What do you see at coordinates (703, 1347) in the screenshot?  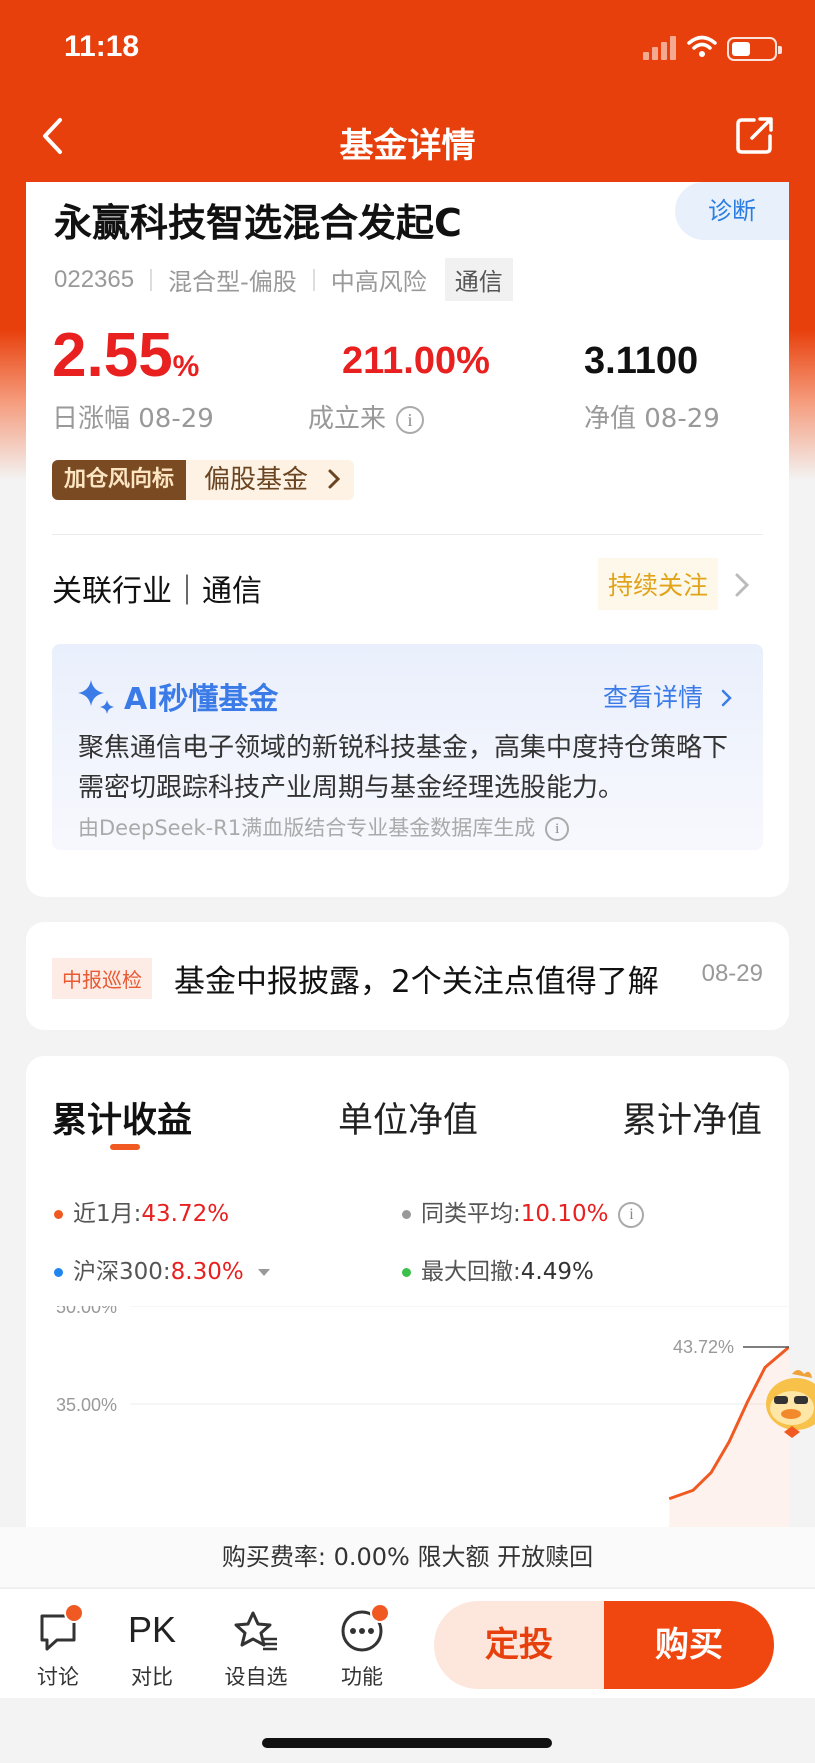 I see `end-value-label: 43.72%` at bounding box center [703, 1347].